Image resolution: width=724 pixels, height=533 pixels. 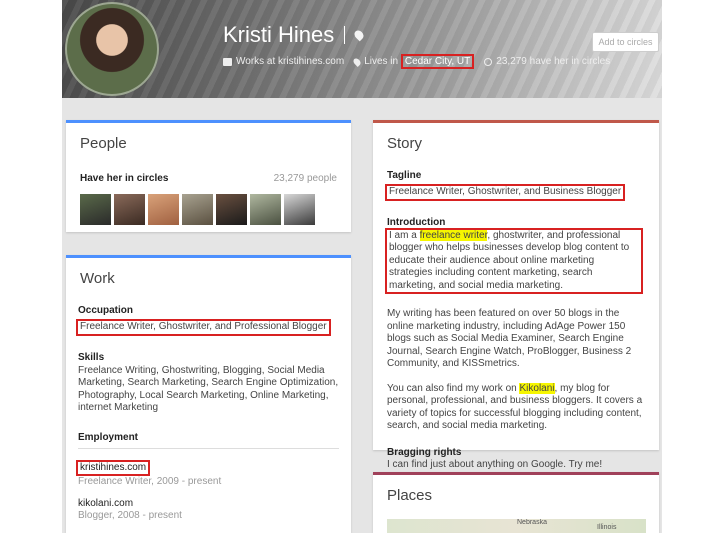 What do you see at coordinates (130, 515) in the screenshot?
I see `employer-detail: Blogger, 2008 - present` at bounding box center [130, 515].